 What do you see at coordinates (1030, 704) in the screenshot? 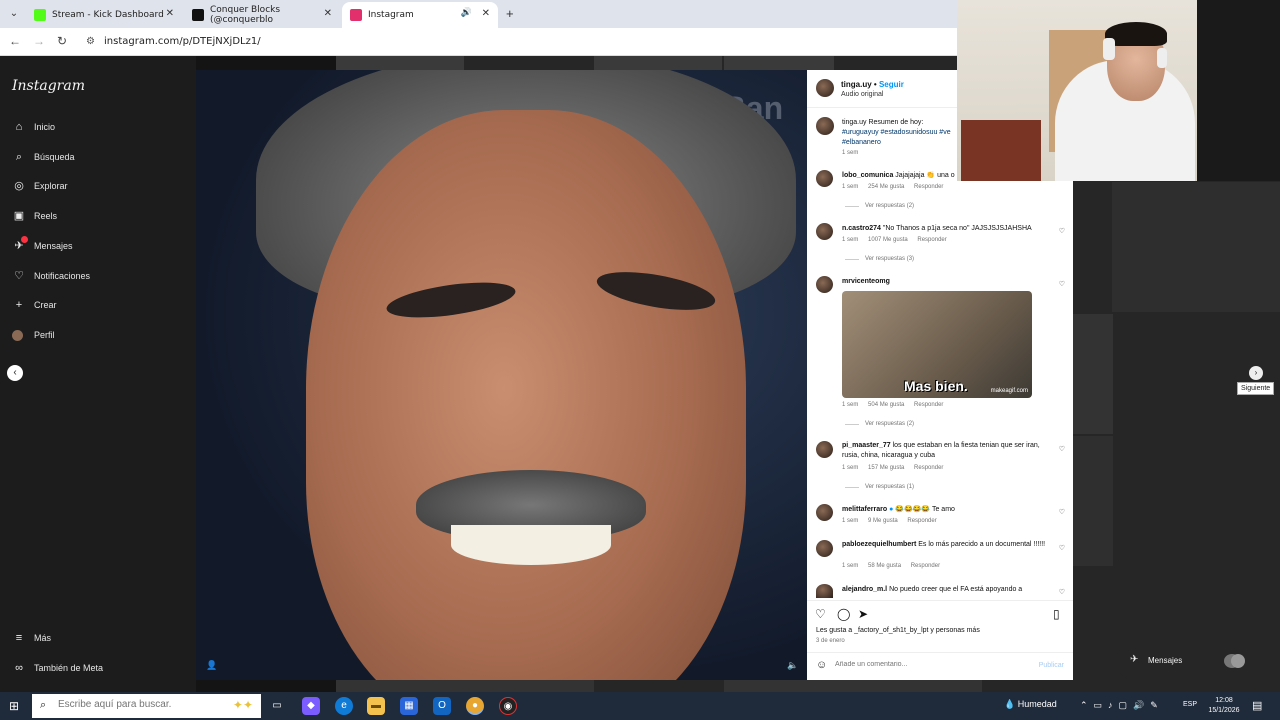
I see `weather-widget: 💧 Humedad` at bounding box center [1030, 704].